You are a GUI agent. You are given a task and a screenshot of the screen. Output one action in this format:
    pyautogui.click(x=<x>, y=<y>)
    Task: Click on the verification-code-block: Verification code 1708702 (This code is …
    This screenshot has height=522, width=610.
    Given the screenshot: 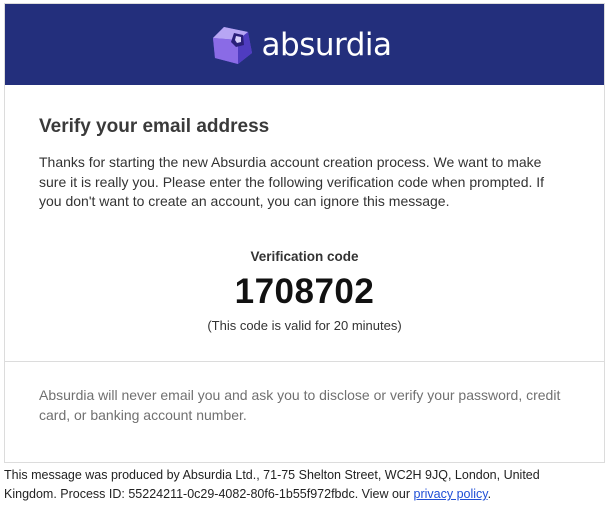 What is the action you would take?
    pyautogui.click(x=304, y=291)
    